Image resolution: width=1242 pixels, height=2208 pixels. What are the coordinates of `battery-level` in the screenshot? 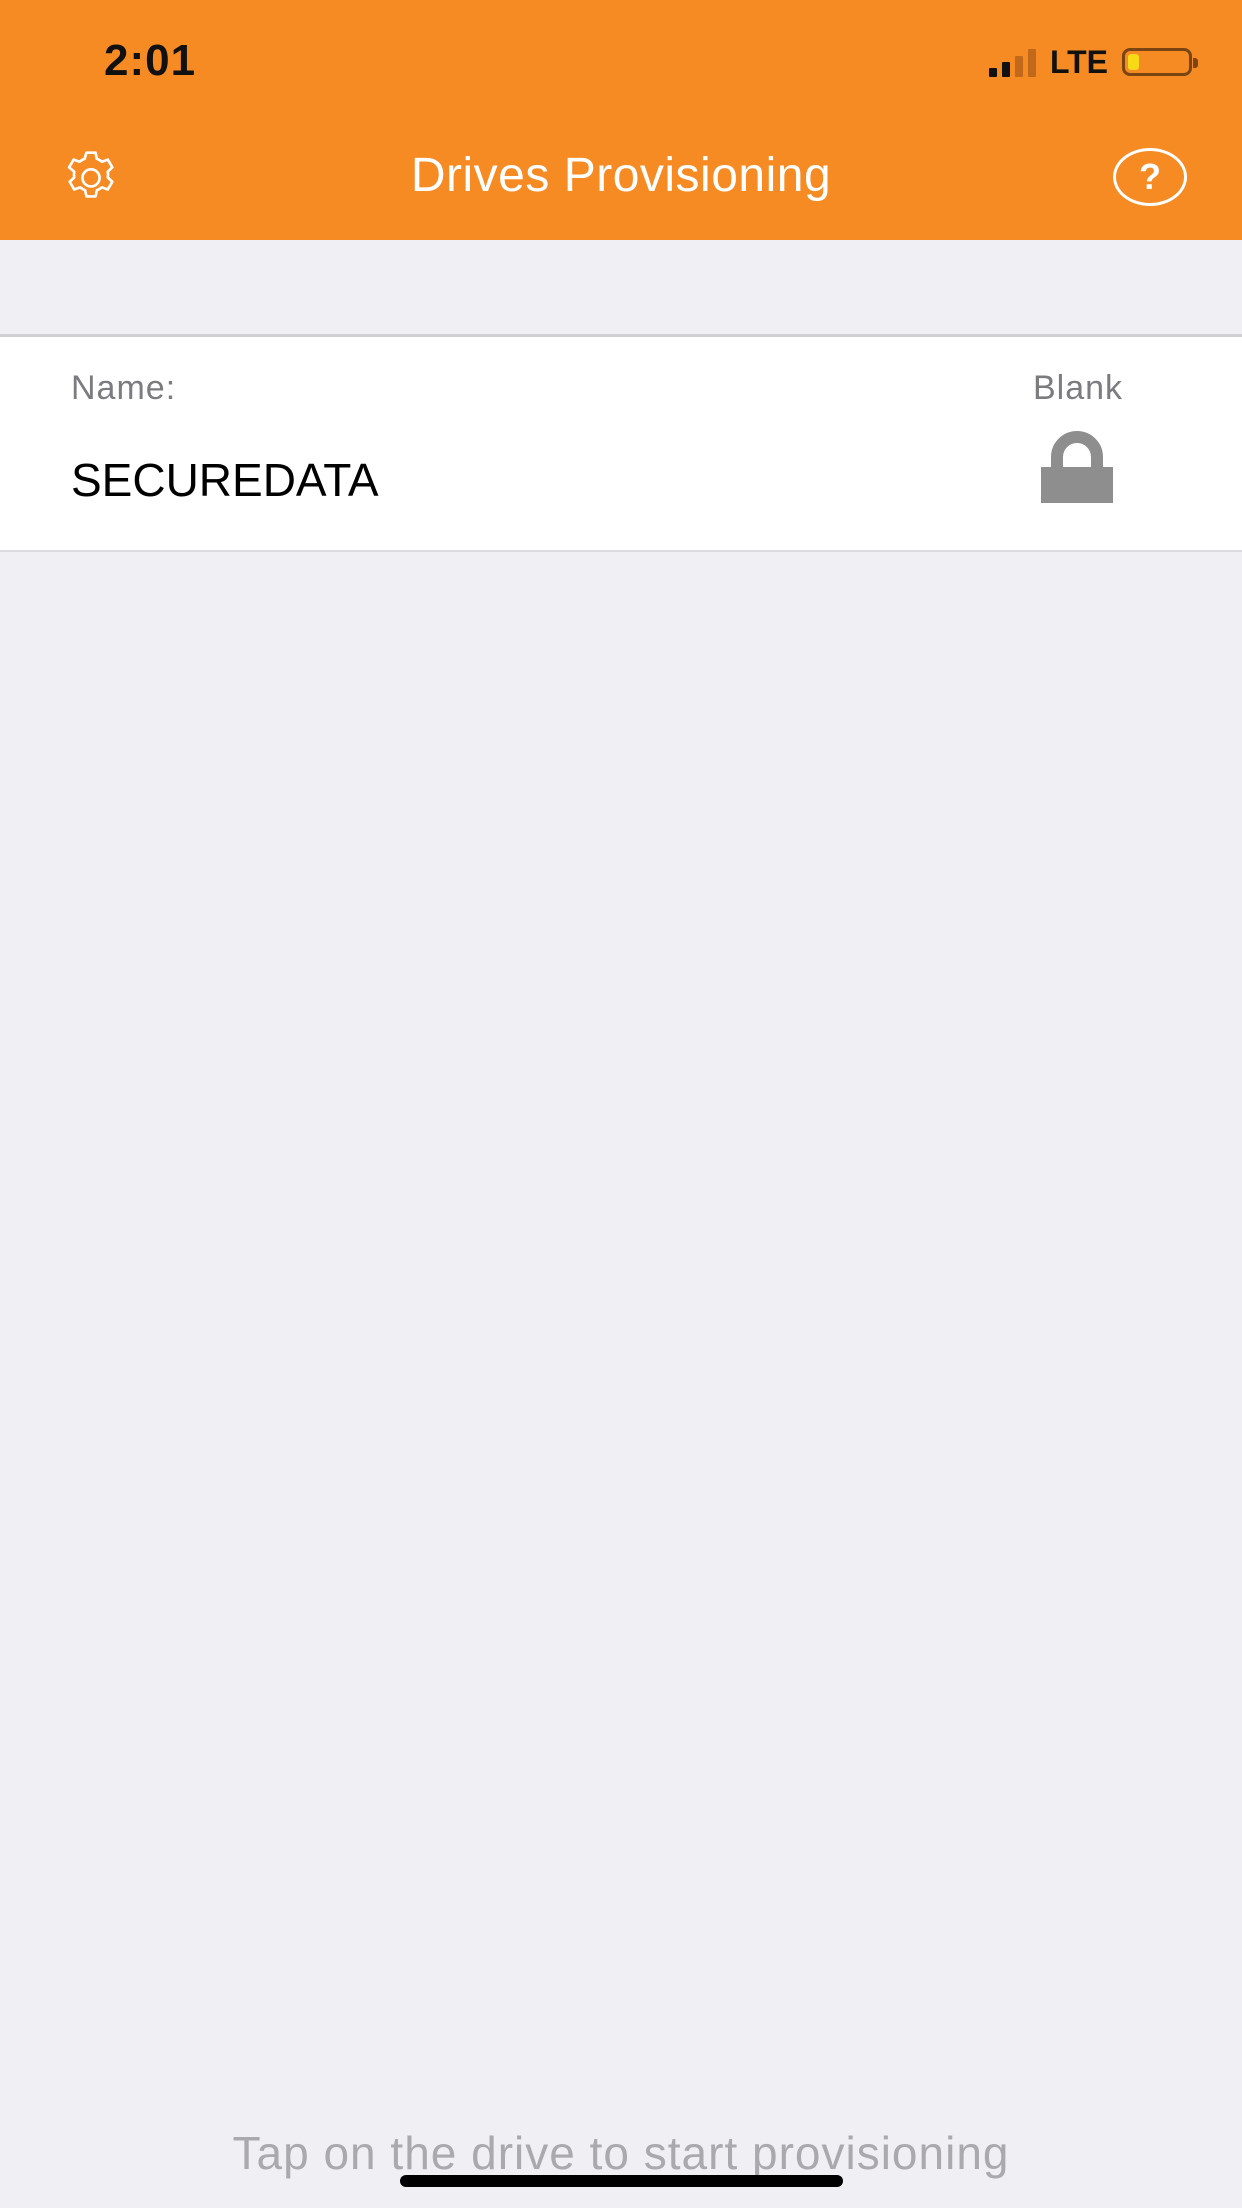 It's located at (1133, 62).